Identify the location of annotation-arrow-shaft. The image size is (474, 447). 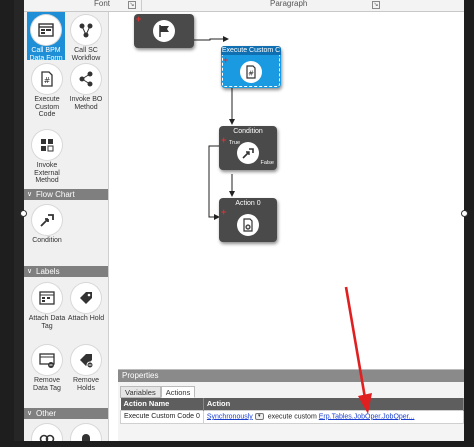
(355, 342).